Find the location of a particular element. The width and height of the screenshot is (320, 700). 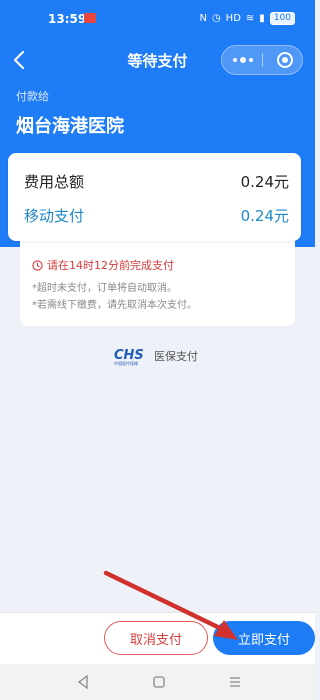

status-icons: N ◷ HD ≋ ▮ 100 is located at coordinates (247, 18).